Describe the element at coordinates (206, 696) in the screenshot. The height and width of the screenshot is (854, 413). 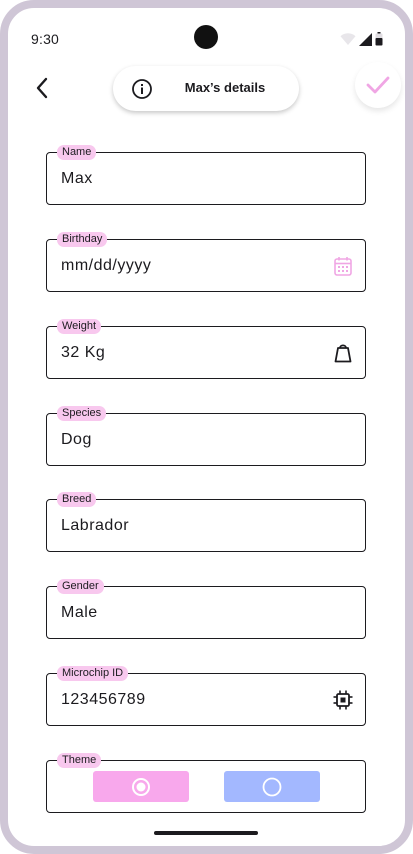
I see `microchip-field: Microchip ID 123456789` at that location.